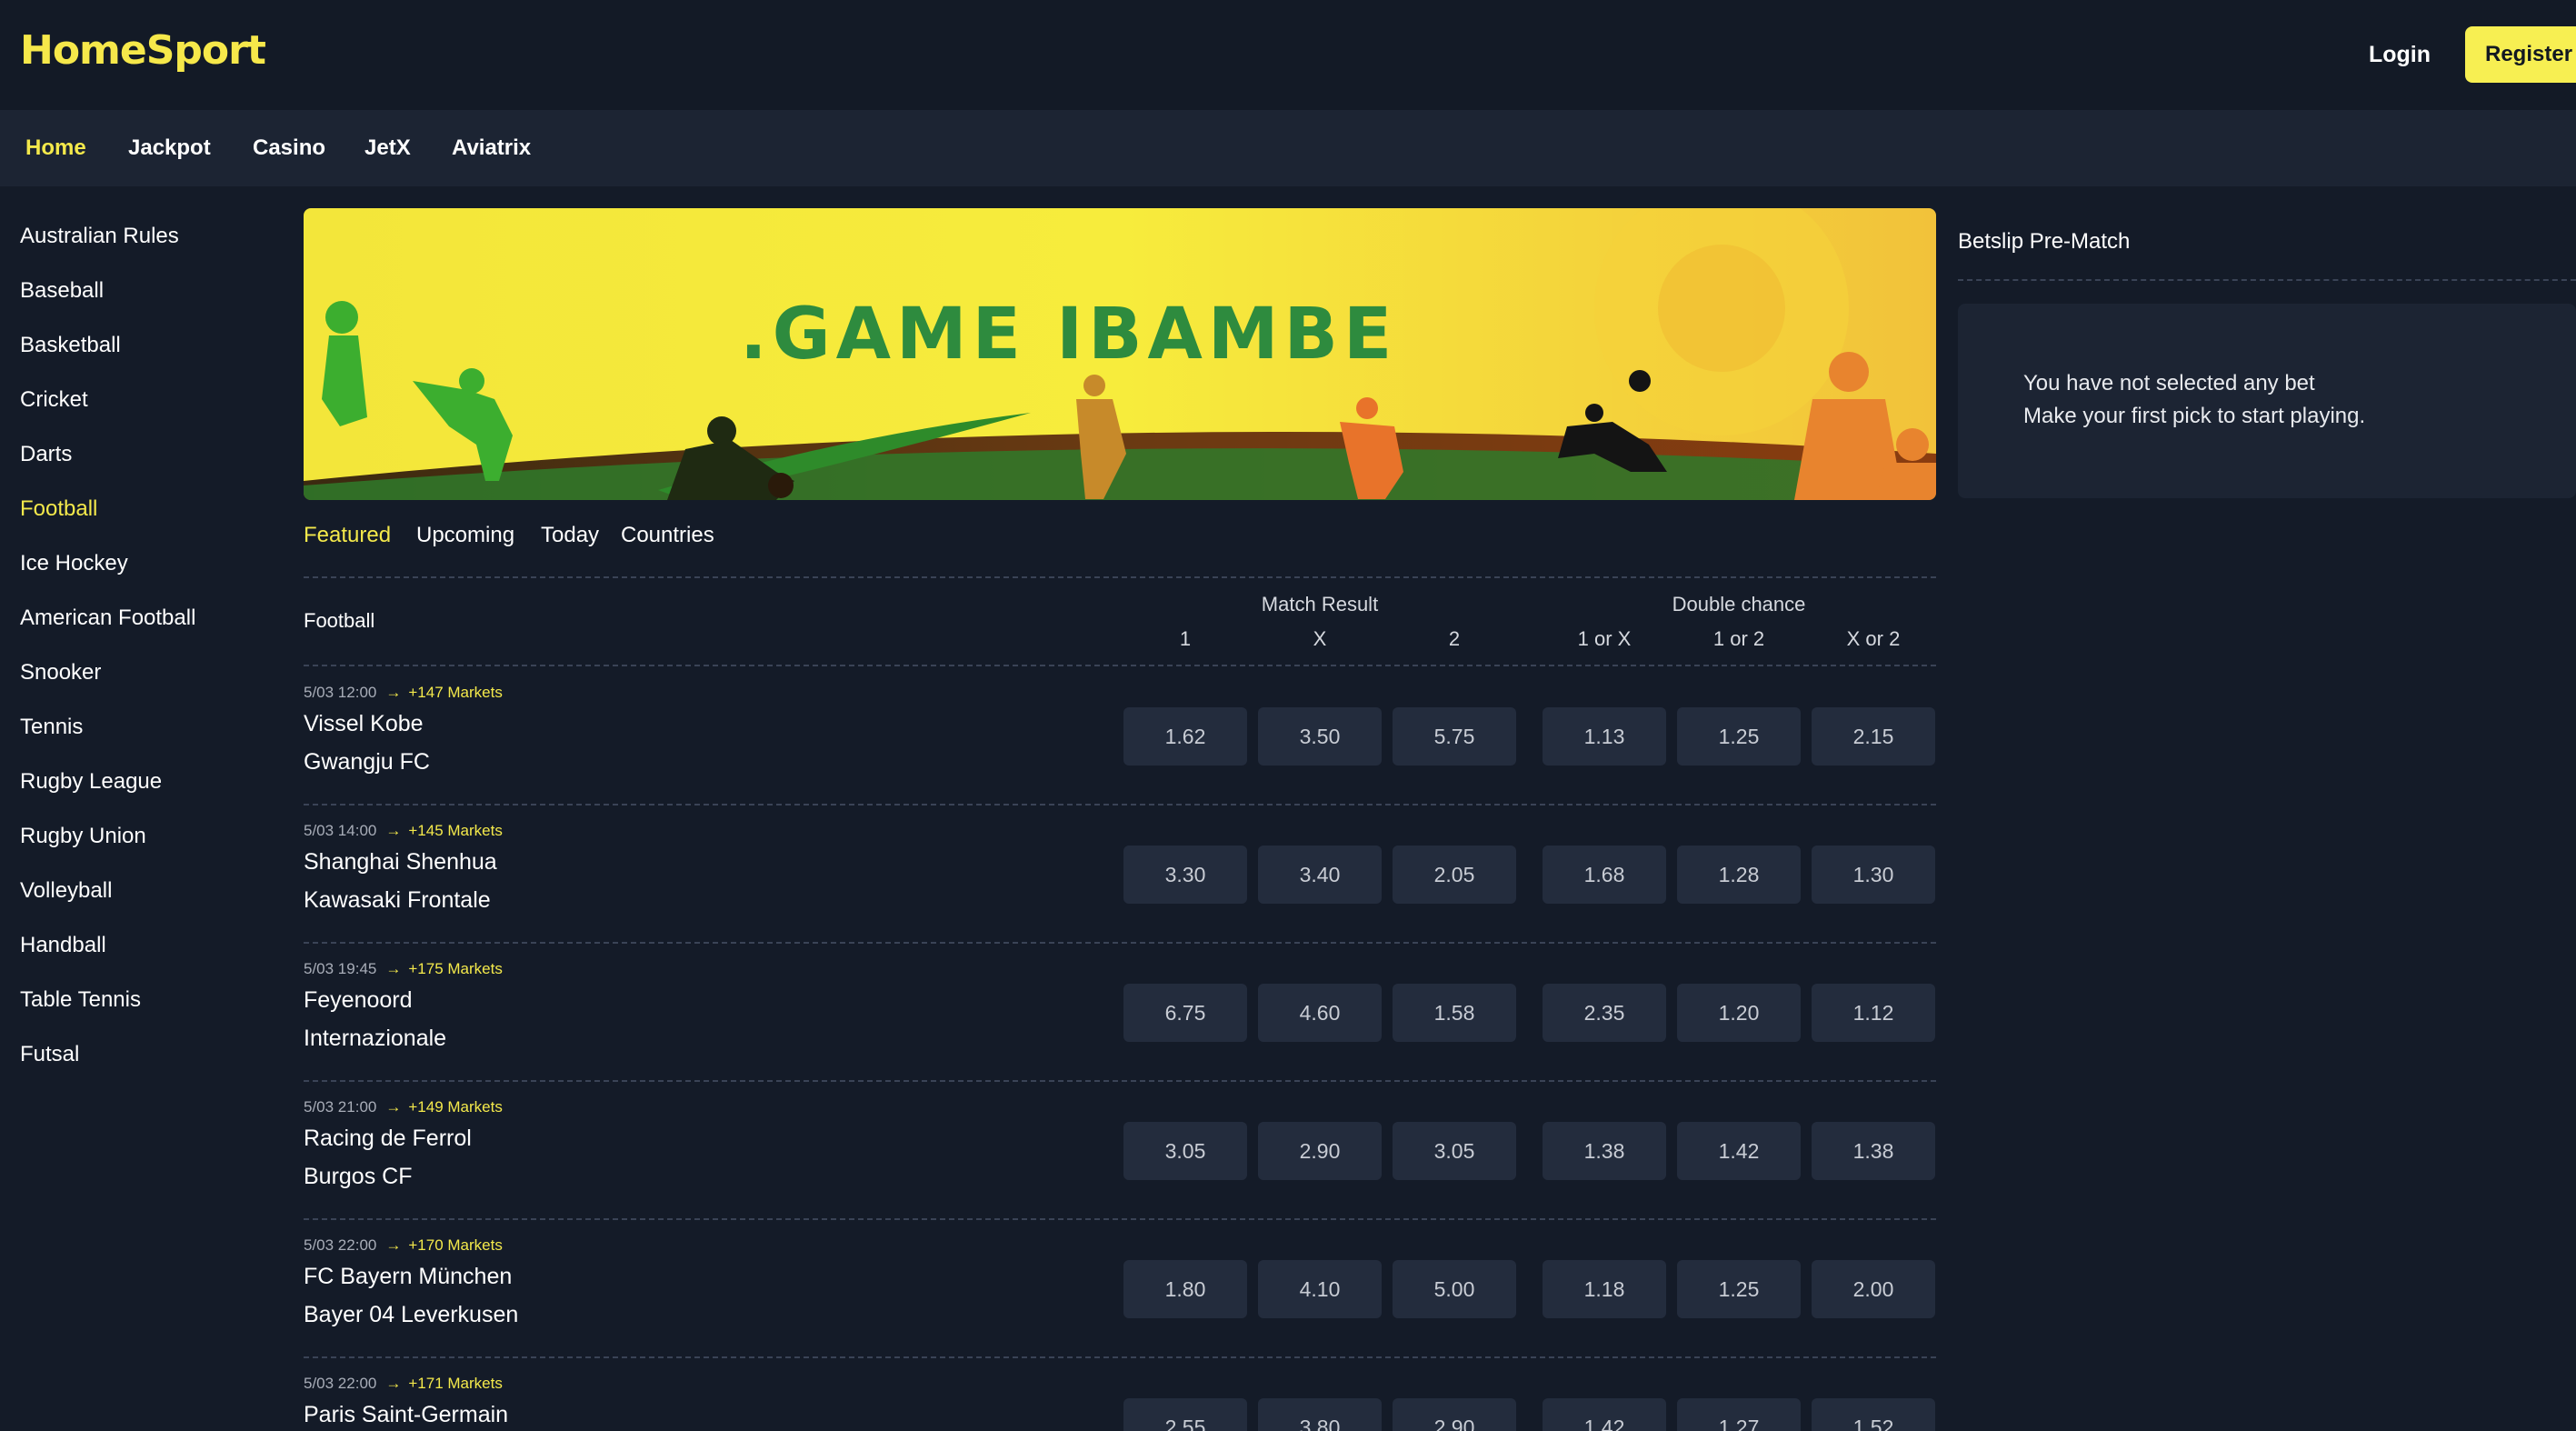  I want to click on login-button: Login, so click(2399, 54).